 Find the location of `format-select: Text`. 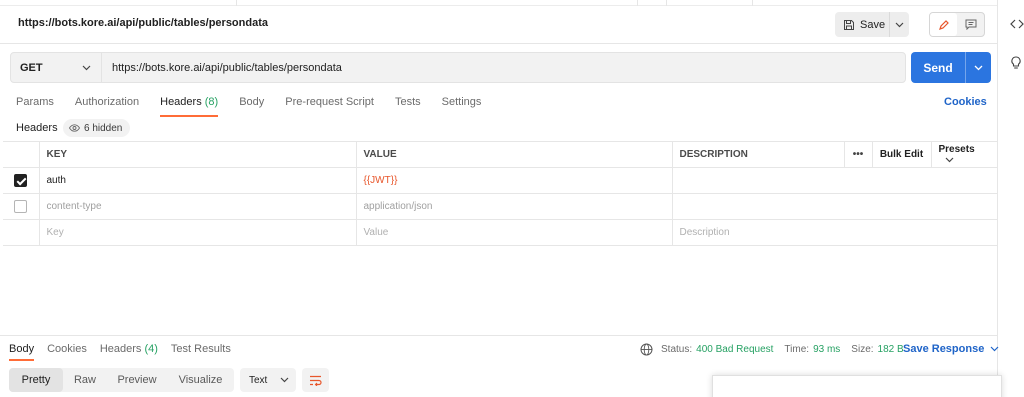

format-select: Text is located at coordinates (268, 380).